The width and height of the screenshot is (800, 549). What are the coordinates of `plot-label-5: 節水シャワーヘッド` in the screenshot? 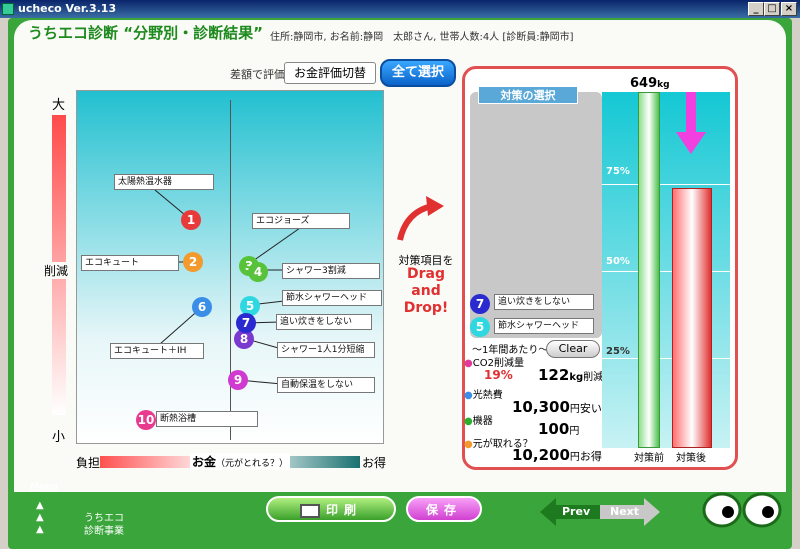 It's located at (332, 298).